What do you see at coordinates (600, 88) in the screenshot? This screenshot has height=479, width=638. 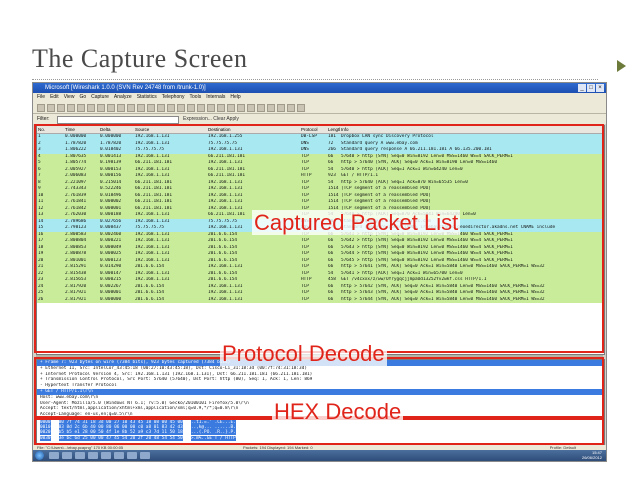 I see `close-icon: ×` at bounding box center [600, 88].